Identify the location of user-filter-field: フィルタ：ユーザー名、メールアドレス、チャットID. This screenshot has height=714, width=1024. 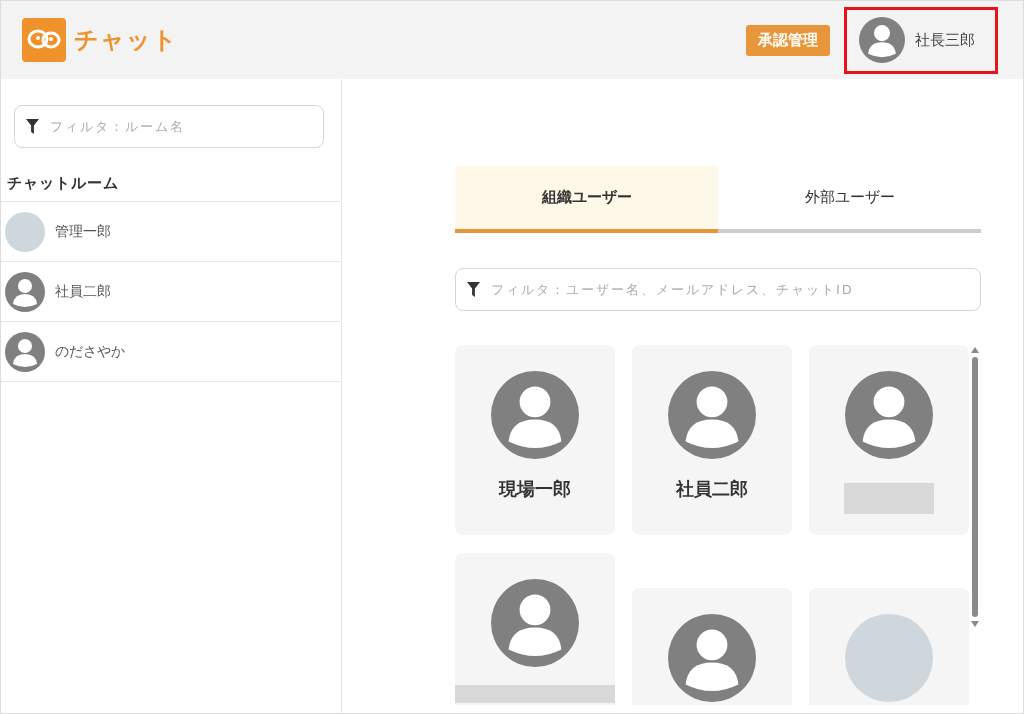
(718, 289).